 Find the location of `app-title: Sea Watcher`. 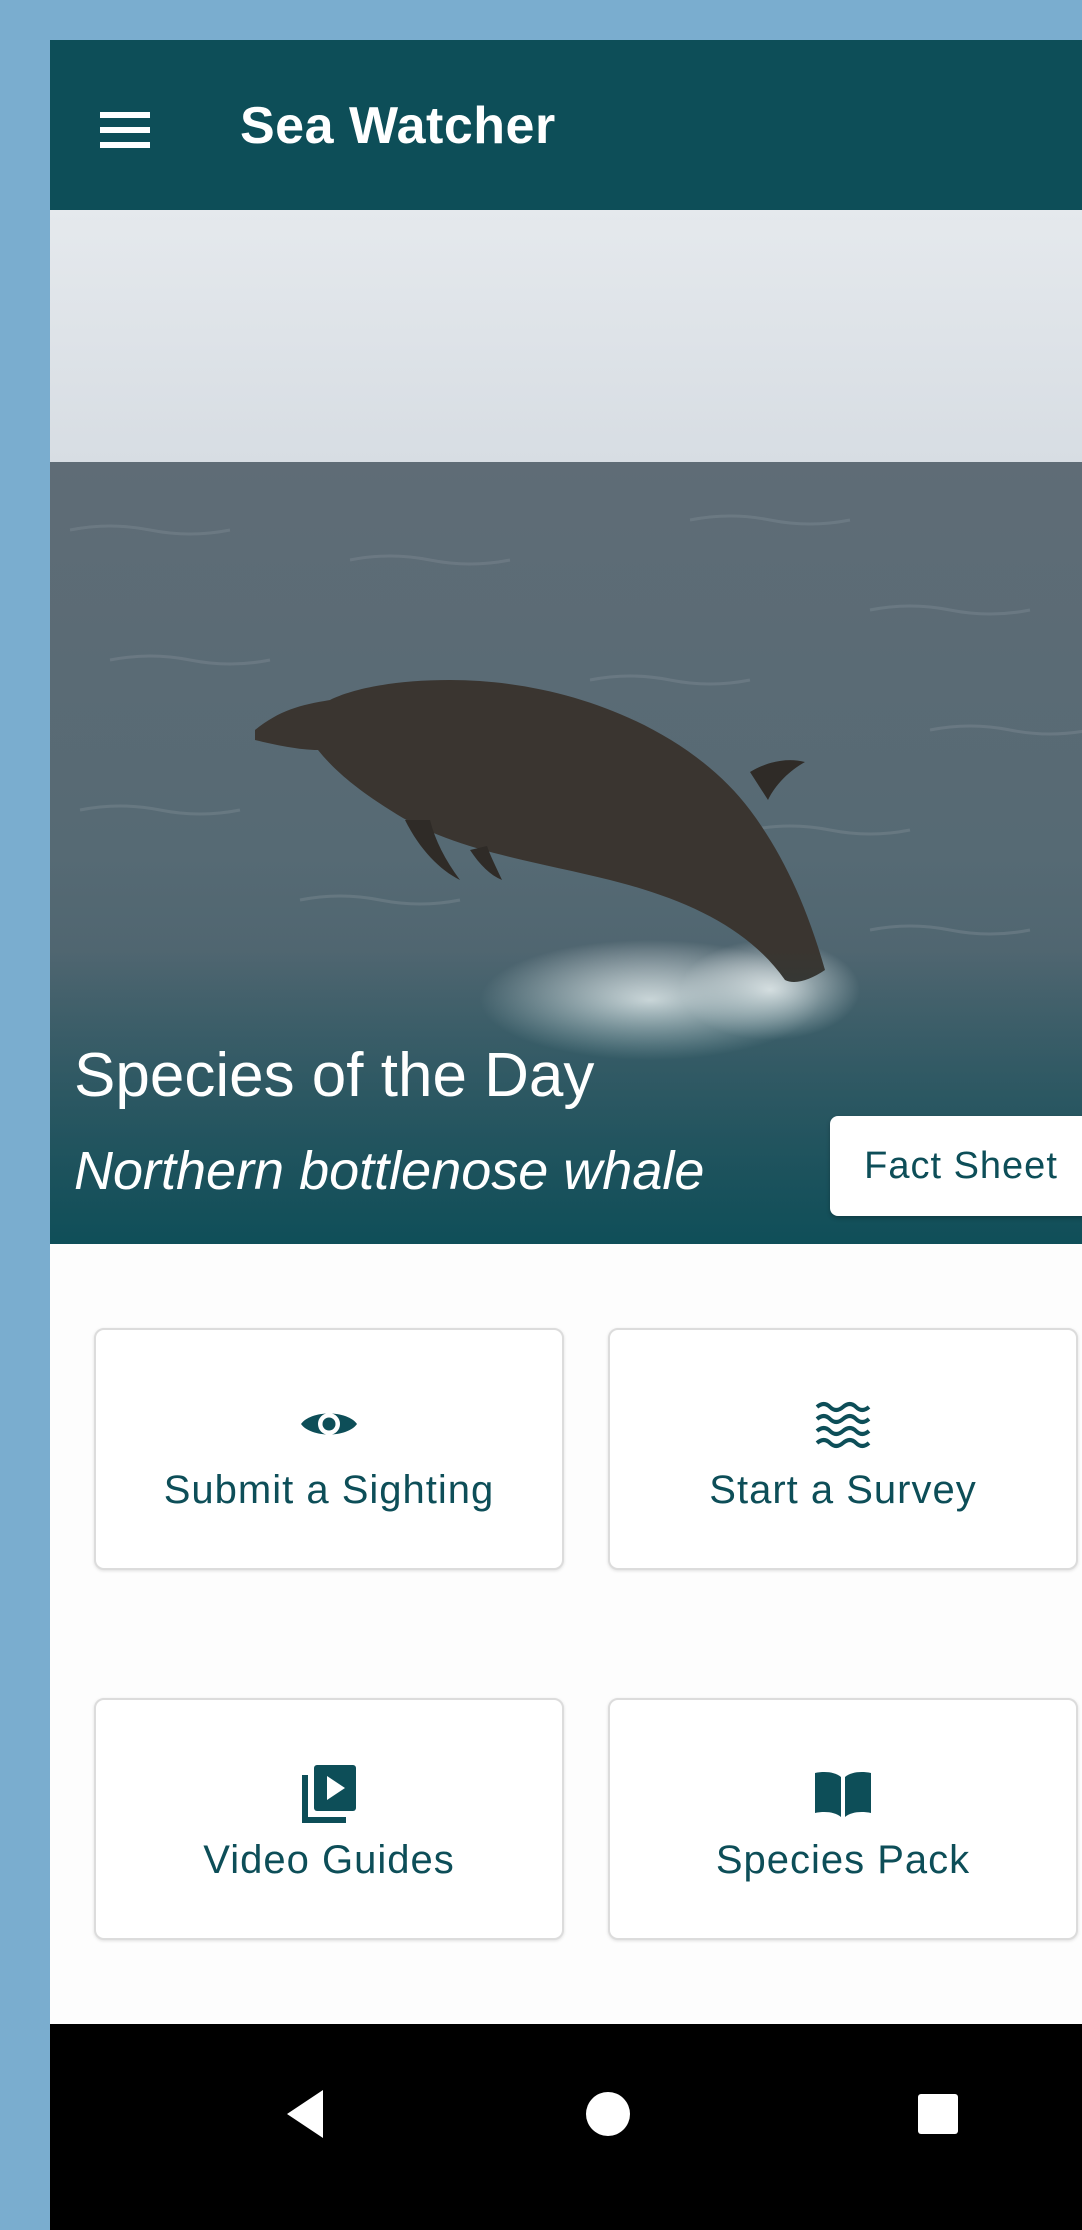

app-title: Sea Watcher is located at coordinates (398, 126).